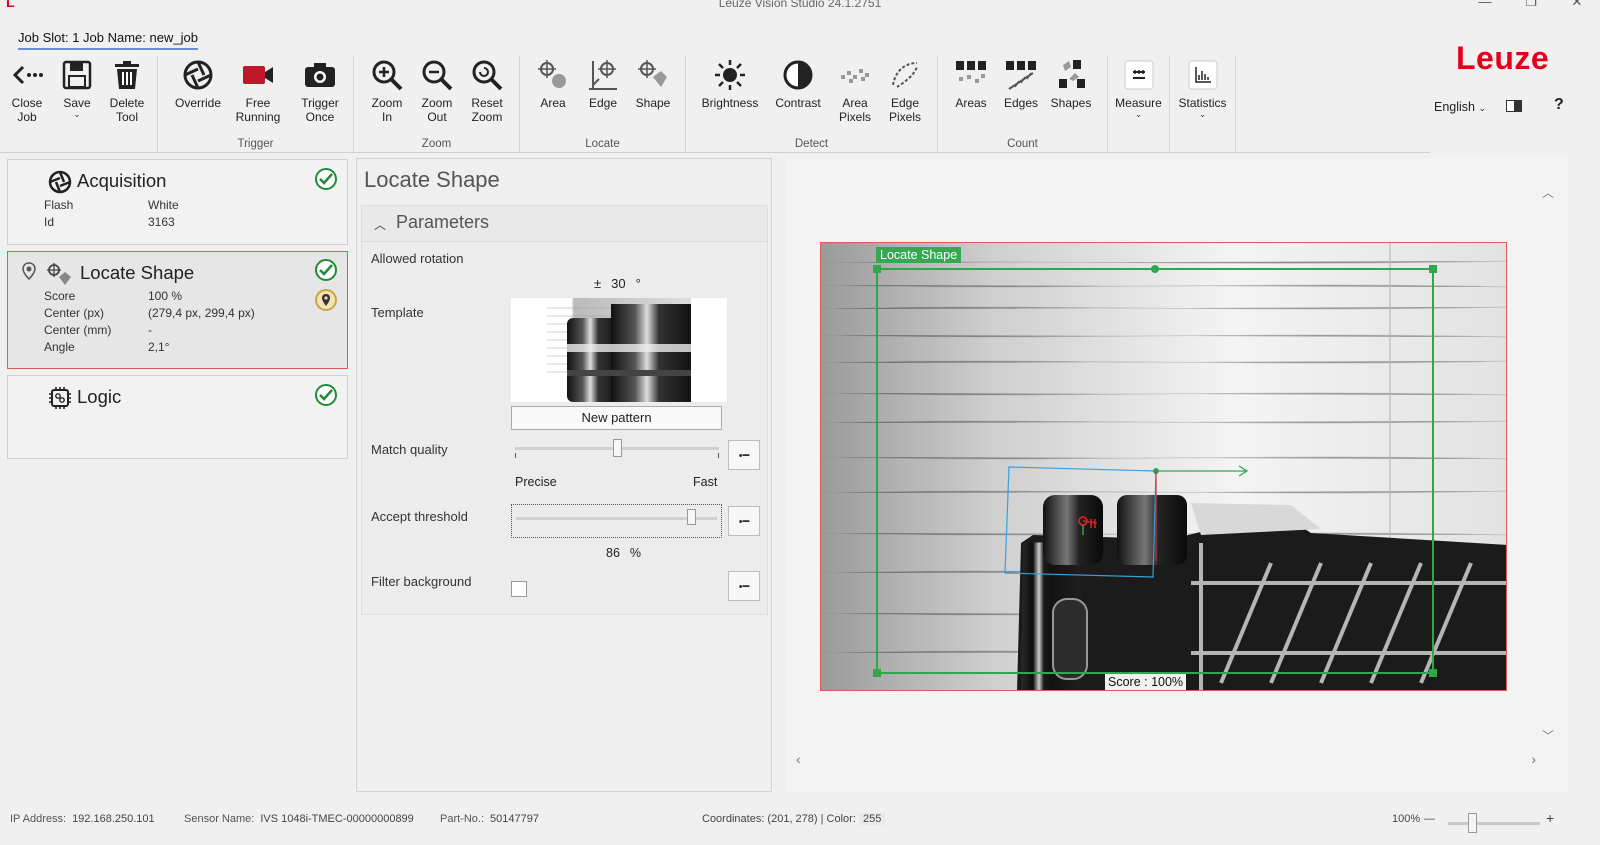  I want to click on scroll-right-icon: ›, so click(1533, 759).